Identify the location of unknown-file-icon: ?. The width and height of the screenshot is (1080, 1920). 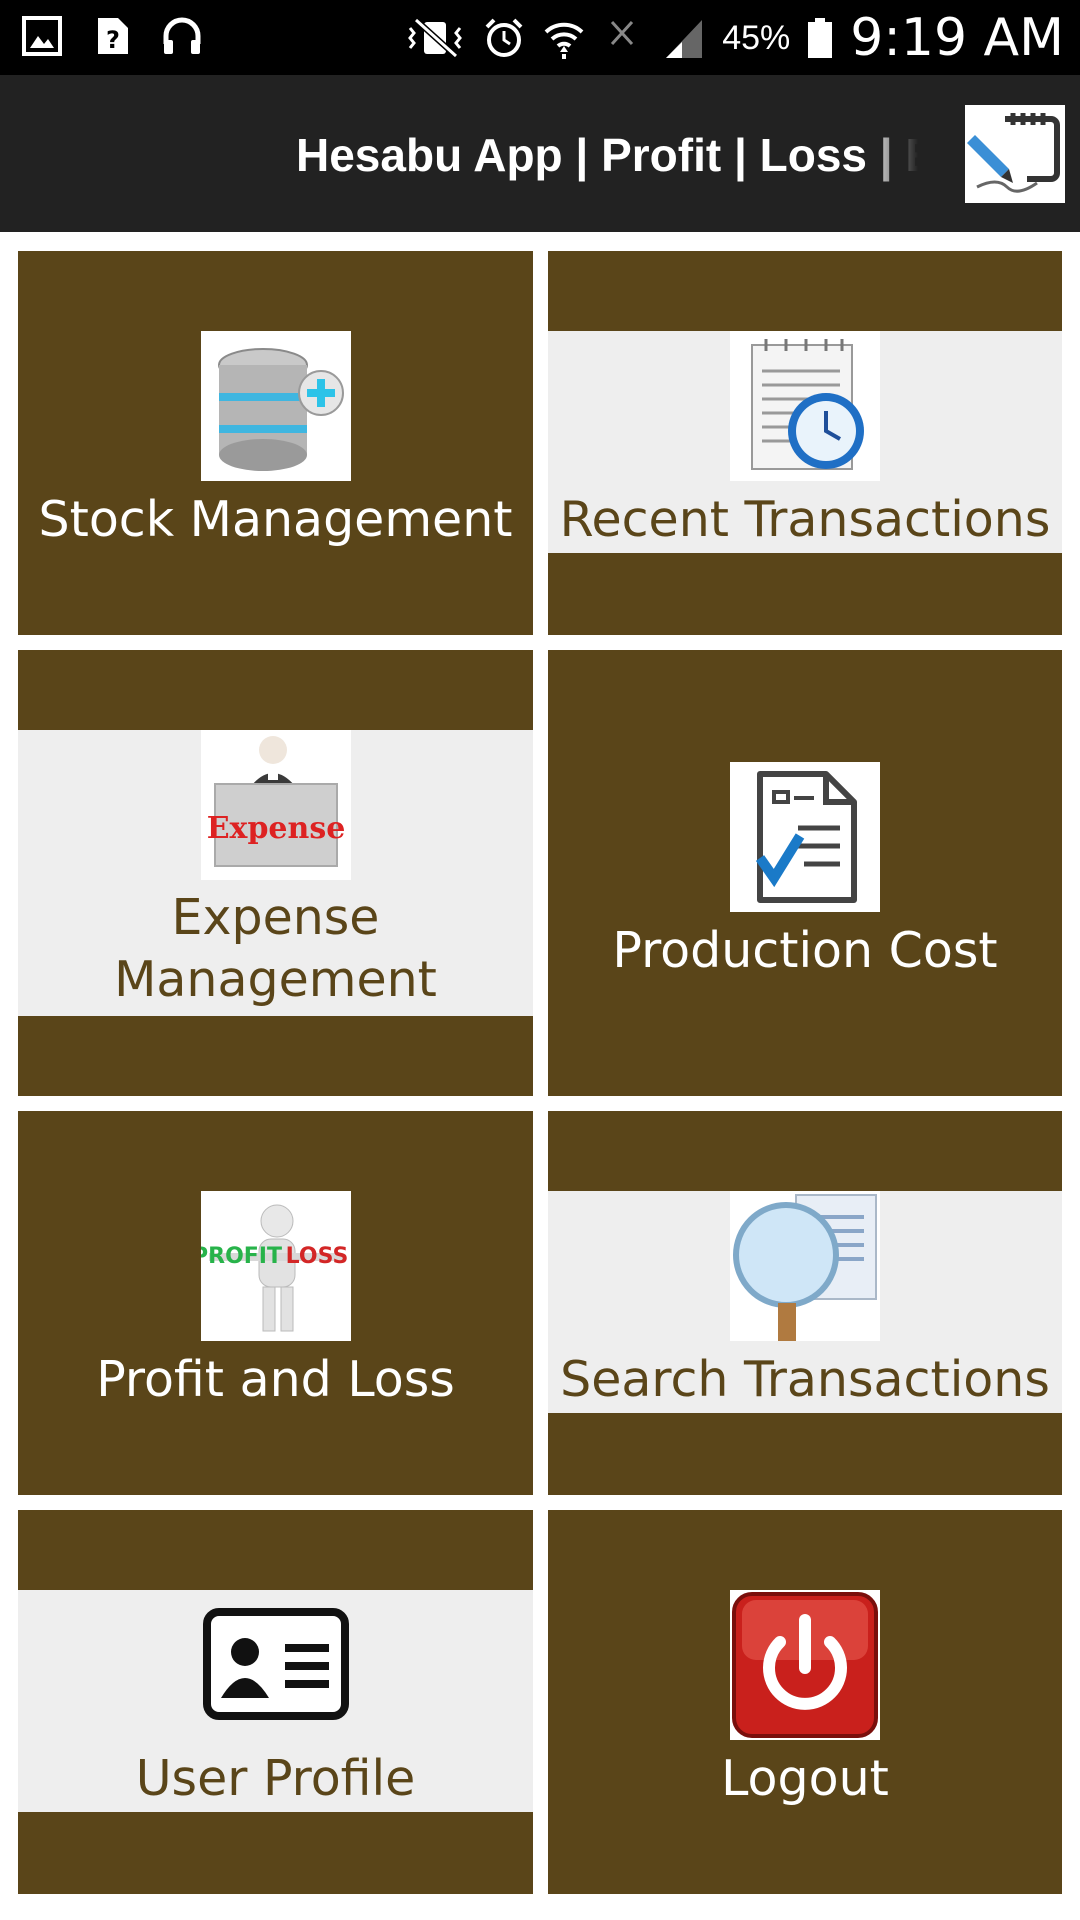
(113, 36).